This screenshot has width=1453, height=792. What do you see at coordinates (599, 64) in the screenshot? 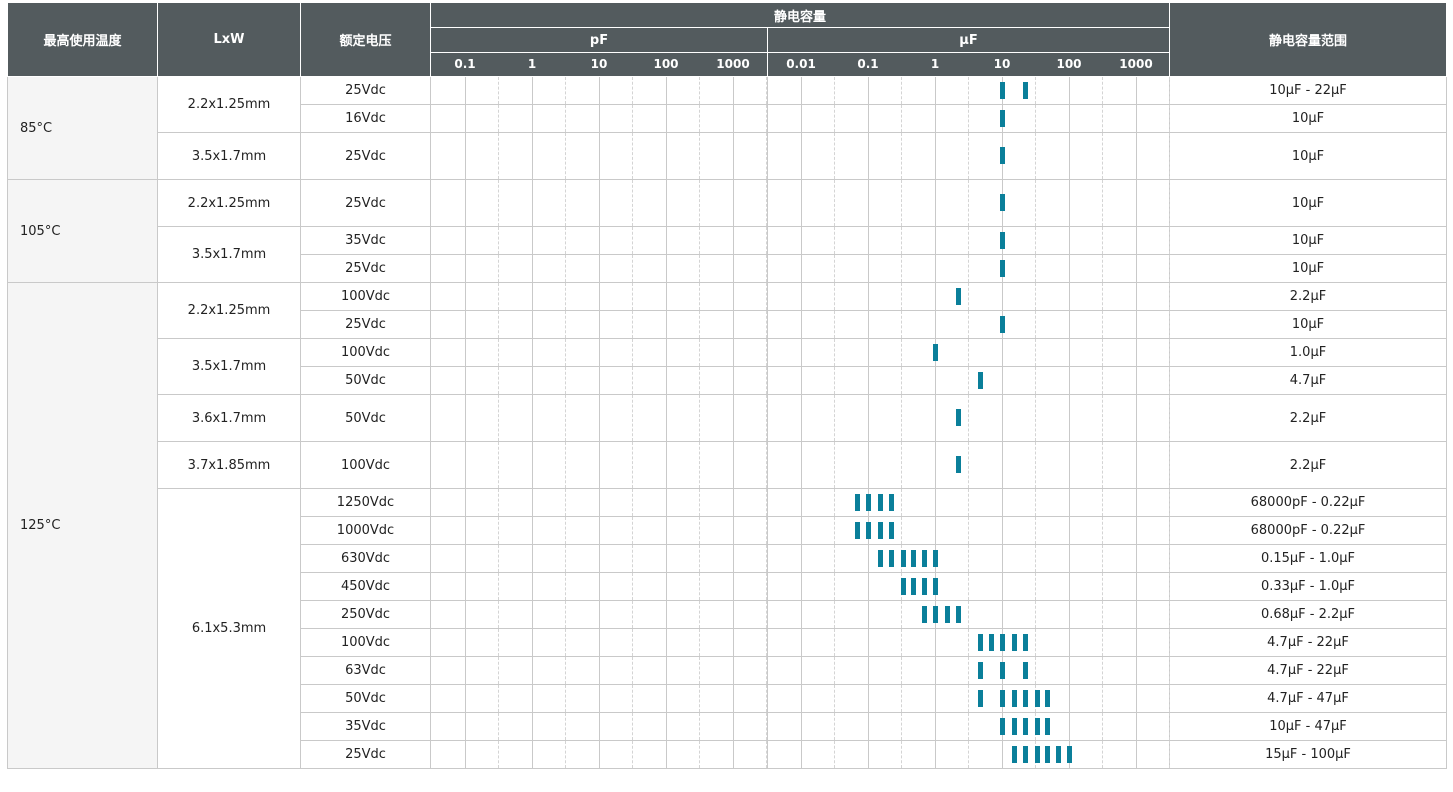
I see `pf-tick-label: 10` at bounding box center [599, 64].